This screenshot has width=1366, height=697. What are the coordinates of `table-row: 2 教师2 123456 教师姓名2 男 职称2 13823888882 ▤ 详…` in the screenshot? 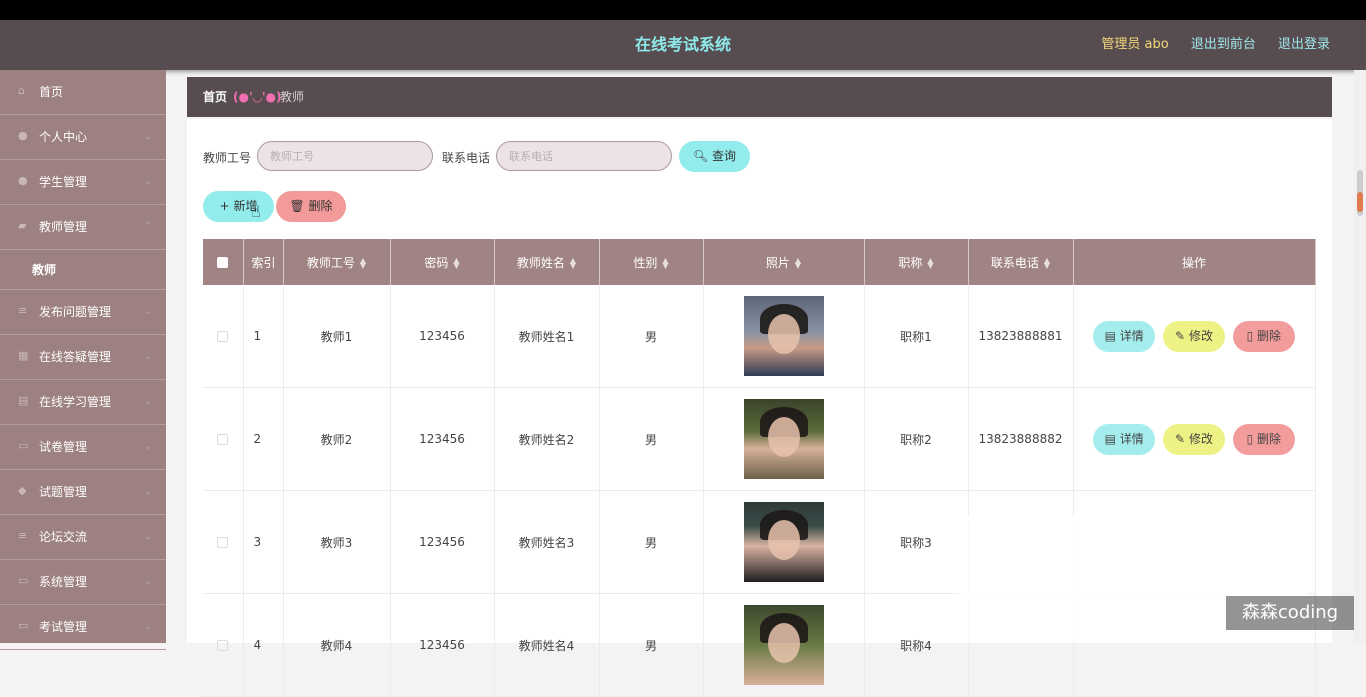 It's located at (759, 439).